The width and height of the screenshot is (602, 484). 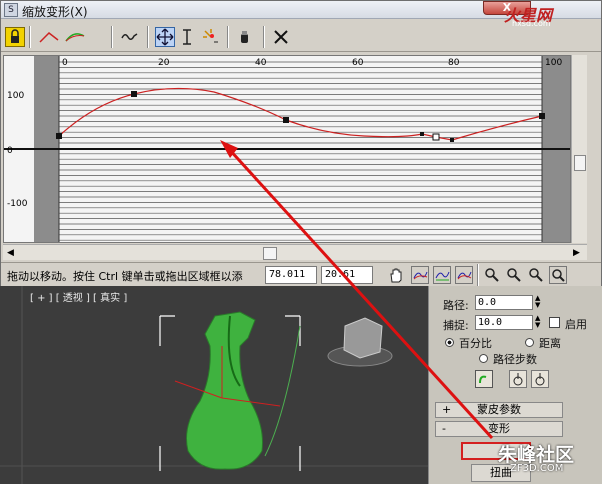 What do you see at coordinates (442, 275) in the screenshot?
I see `zoom-horizontal-extents-icon` at bounding box center [442, 275].